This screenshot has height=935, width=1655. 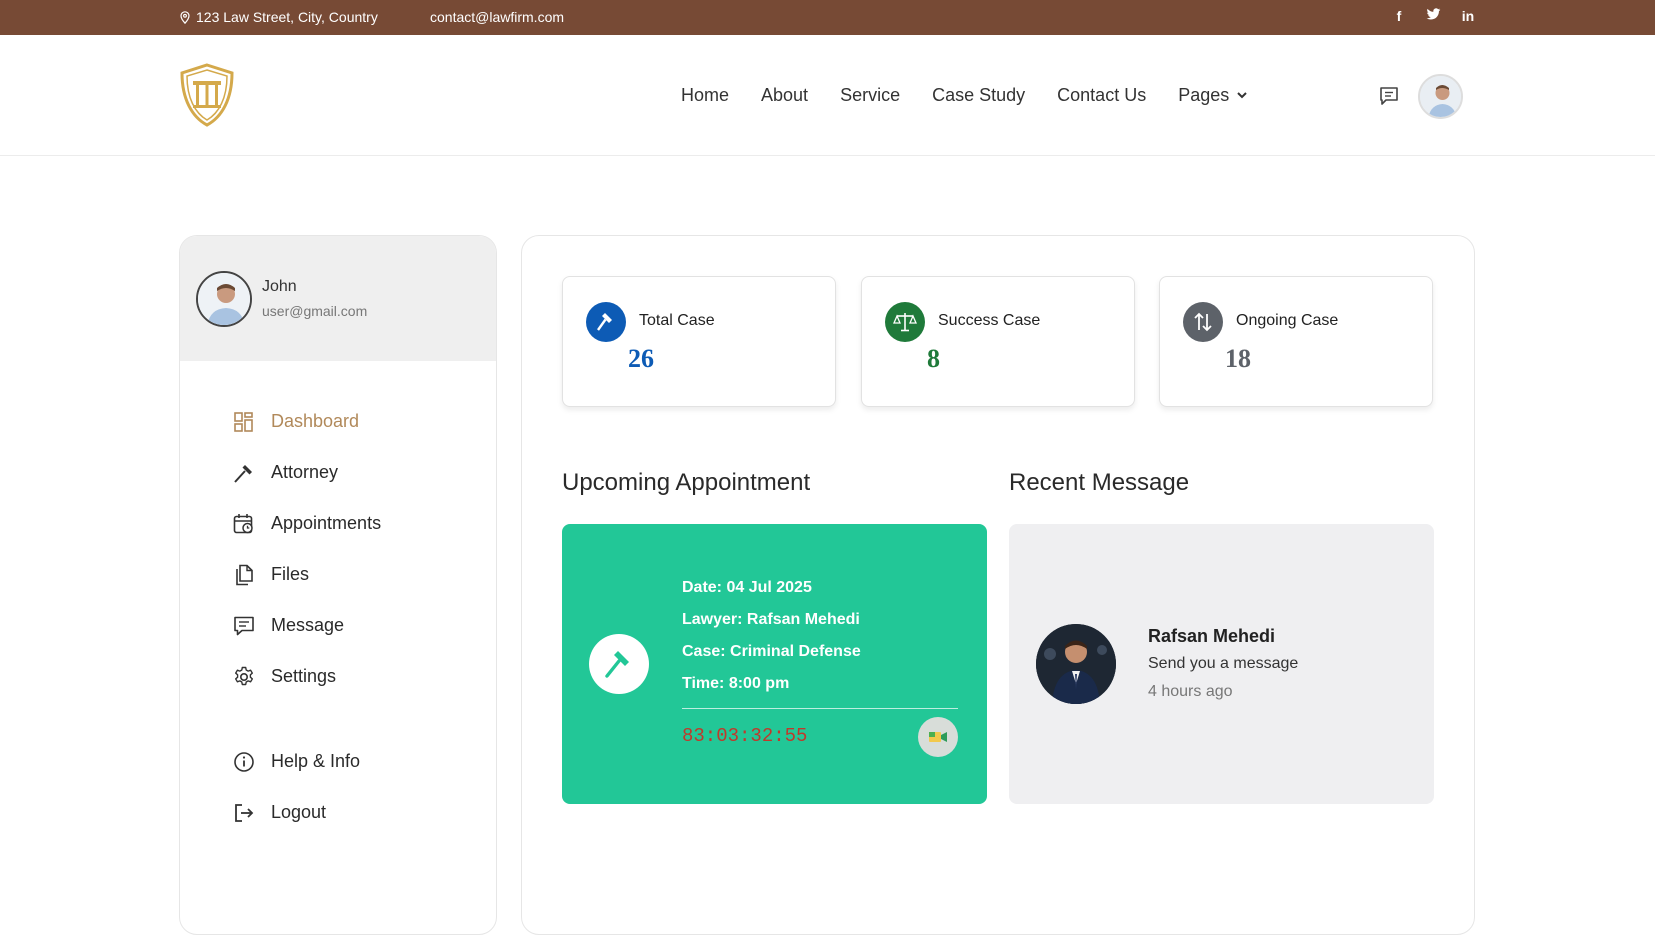 What do you see at coordinates (771, 651) in the screenshot?
I see `appointment-case: Case: Criminal Defense` at bounding box center [771, 651].